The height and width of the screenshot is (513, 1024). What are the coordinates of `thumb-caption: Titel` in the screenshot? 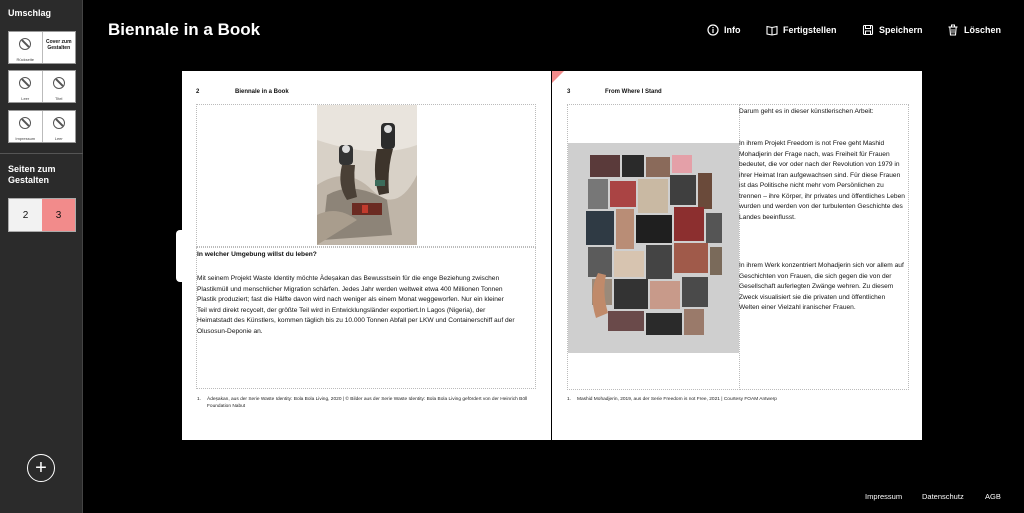 It's located at (59, 98).